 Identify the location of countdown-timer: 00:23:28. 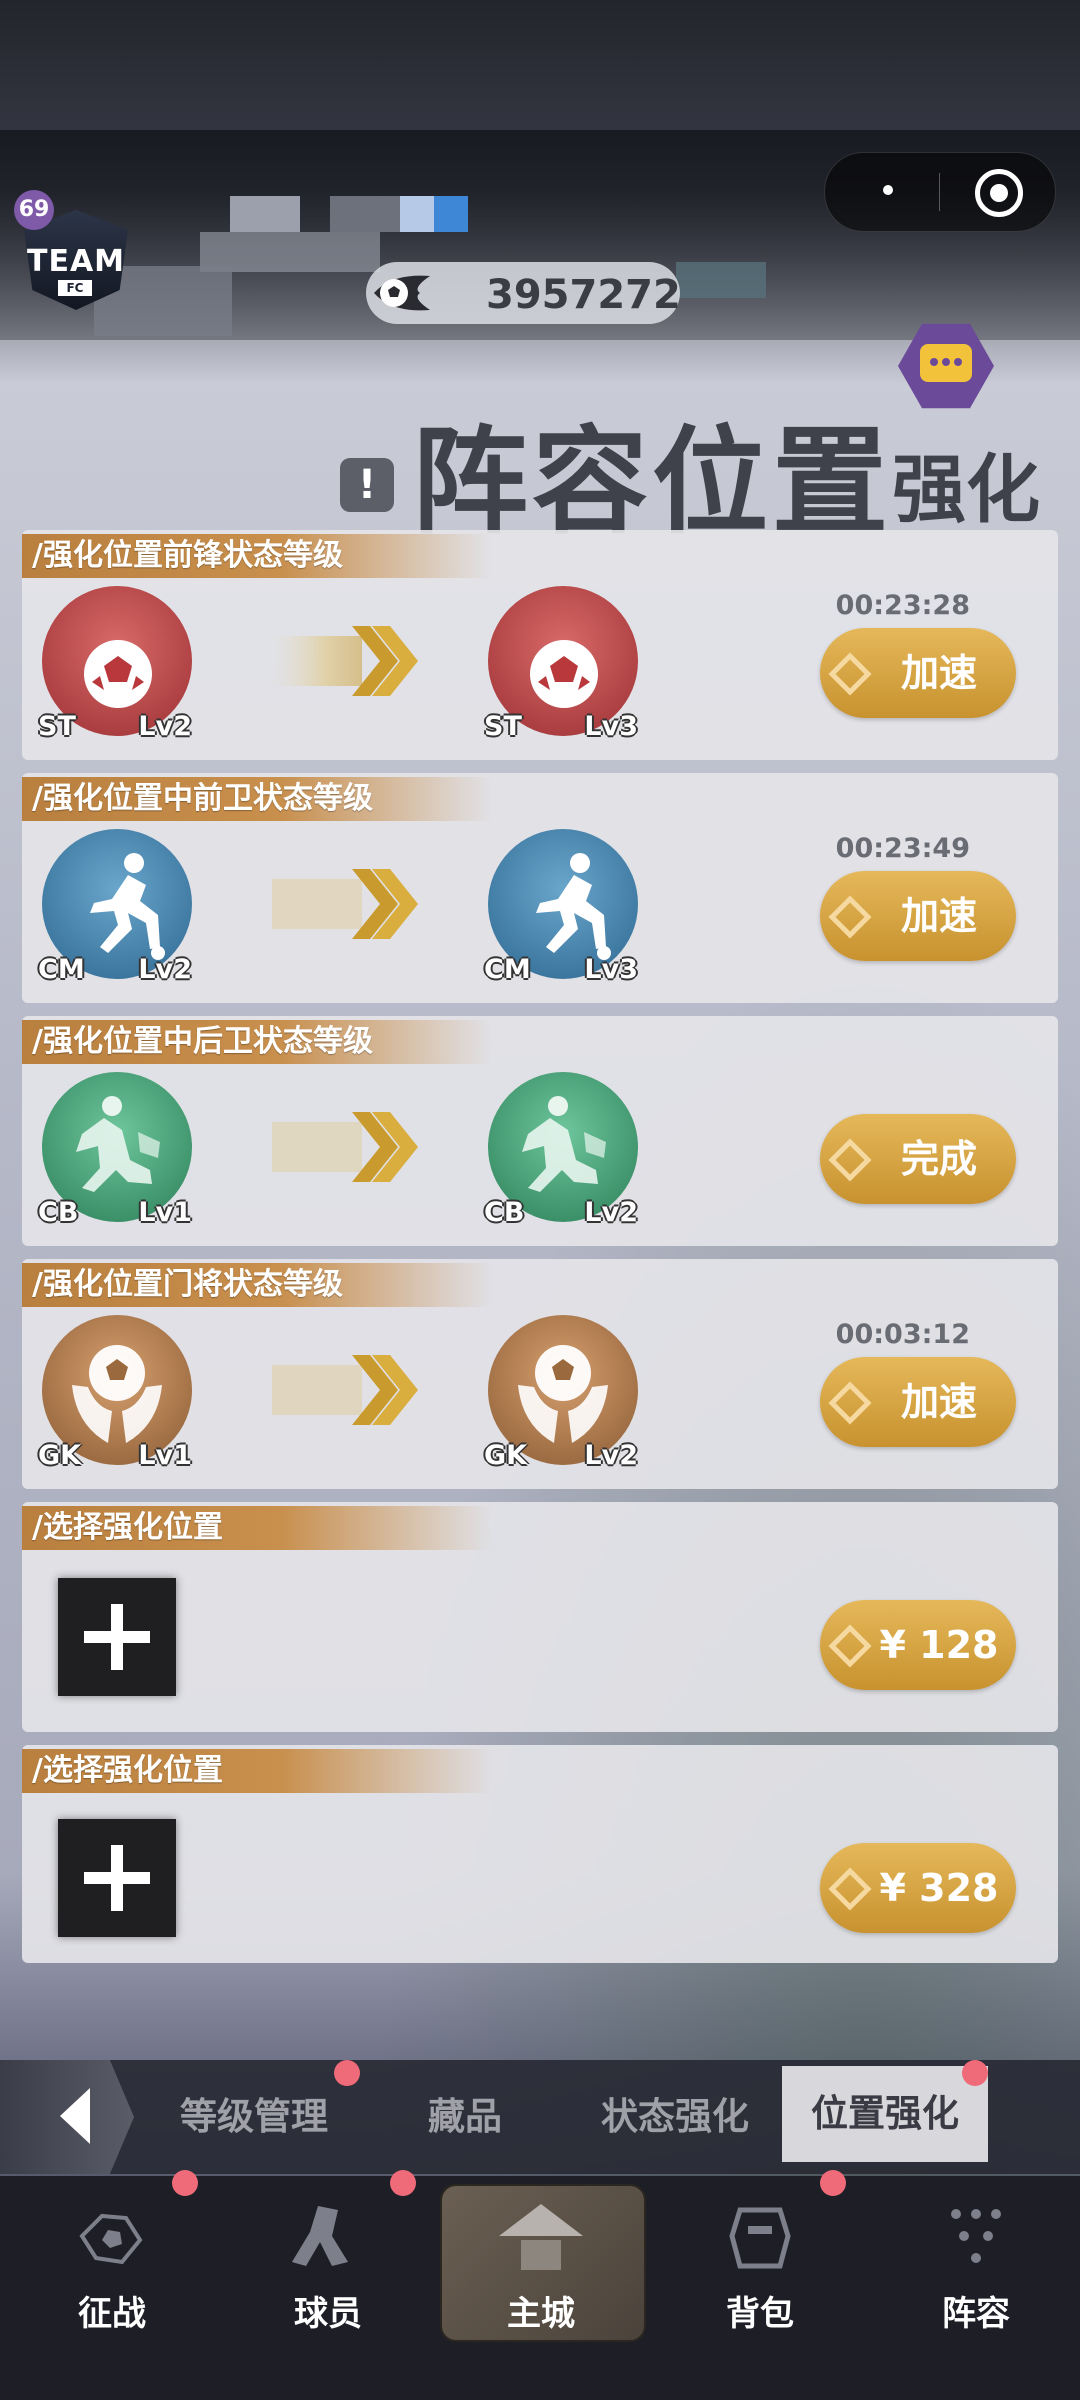
(902, 605).